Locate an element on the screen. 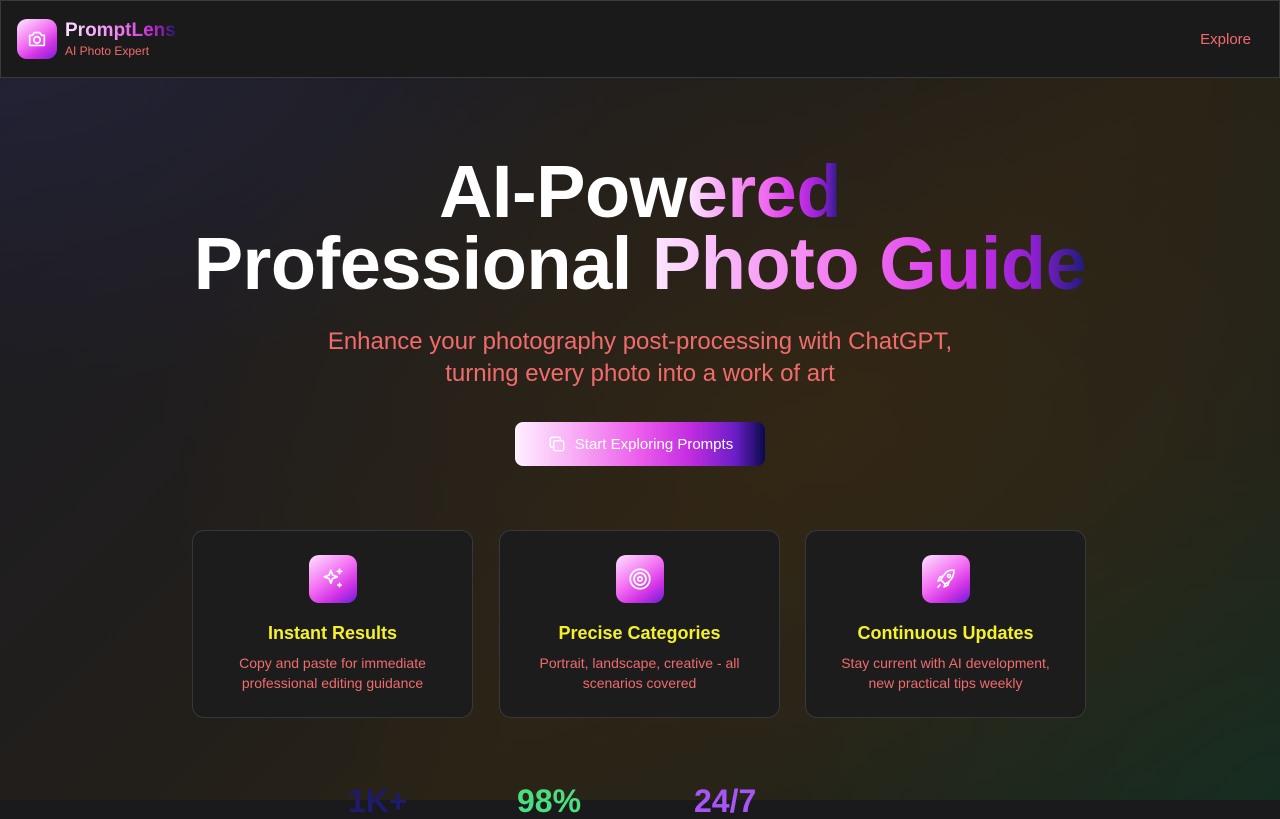  hero-subtitle-line2: turning every photo into a work of art is located at coordinates (640, 373).